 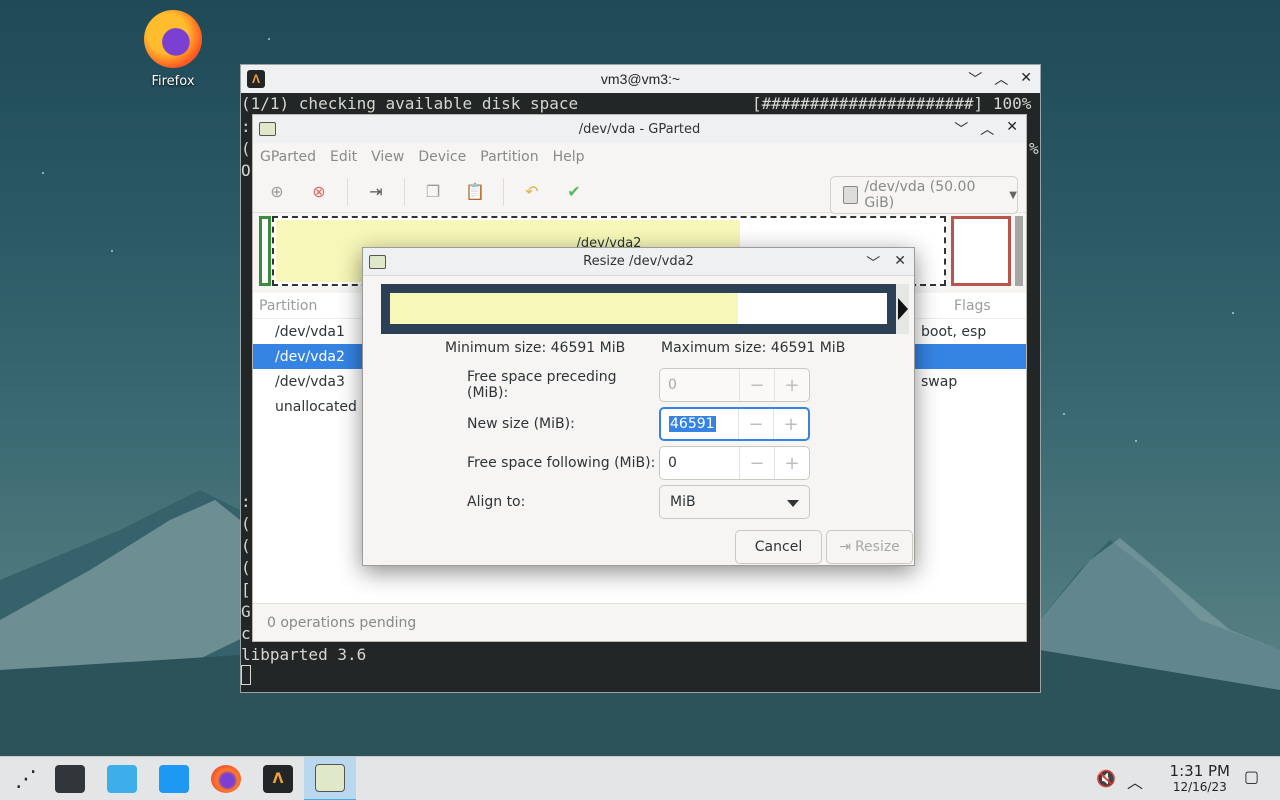 I want to click on cancel-button: Cancel, so click(x=778, y=547).